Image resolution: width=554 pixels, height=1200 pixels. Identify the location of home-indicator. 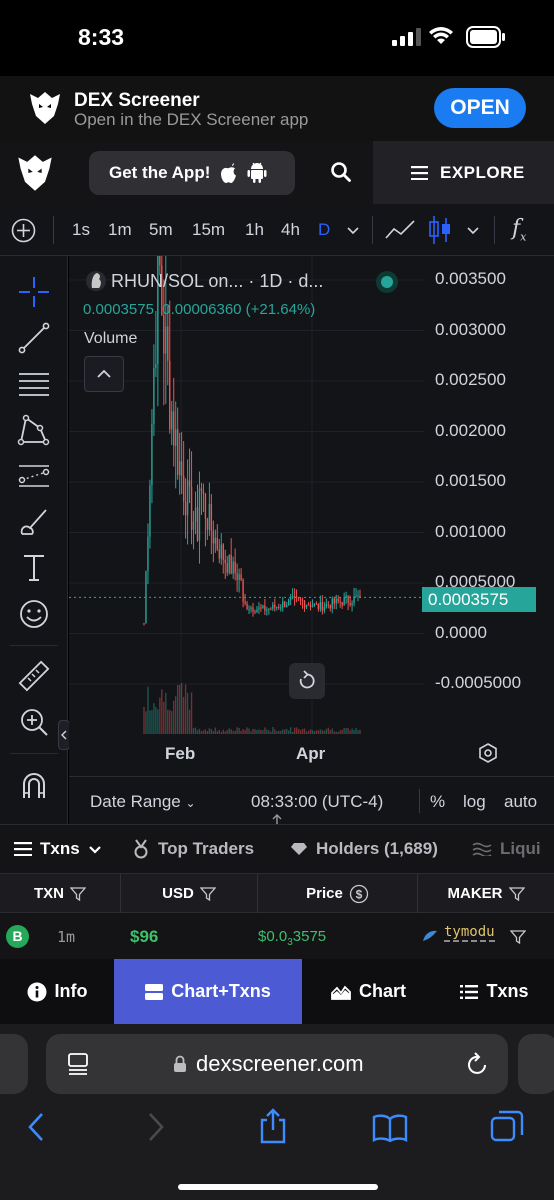
(278, 1187).